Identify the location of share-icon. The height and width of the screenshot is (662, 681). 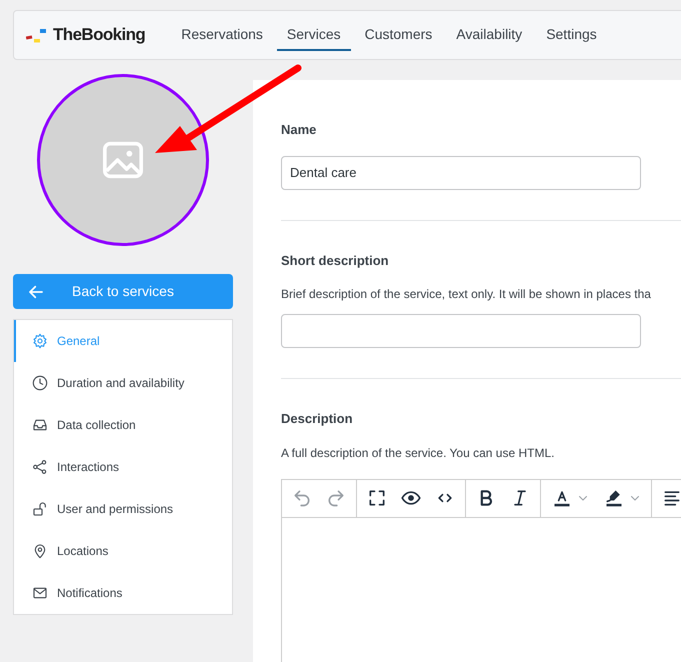
(40, 467).